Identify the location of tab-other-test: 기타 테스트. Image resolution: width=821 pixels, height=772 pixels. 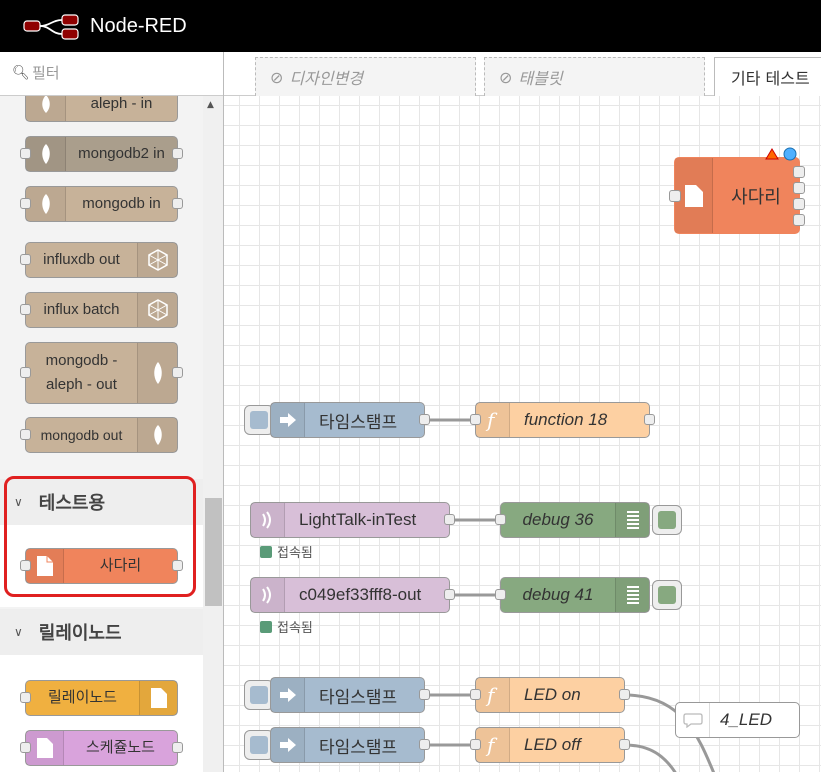
(767, 76).